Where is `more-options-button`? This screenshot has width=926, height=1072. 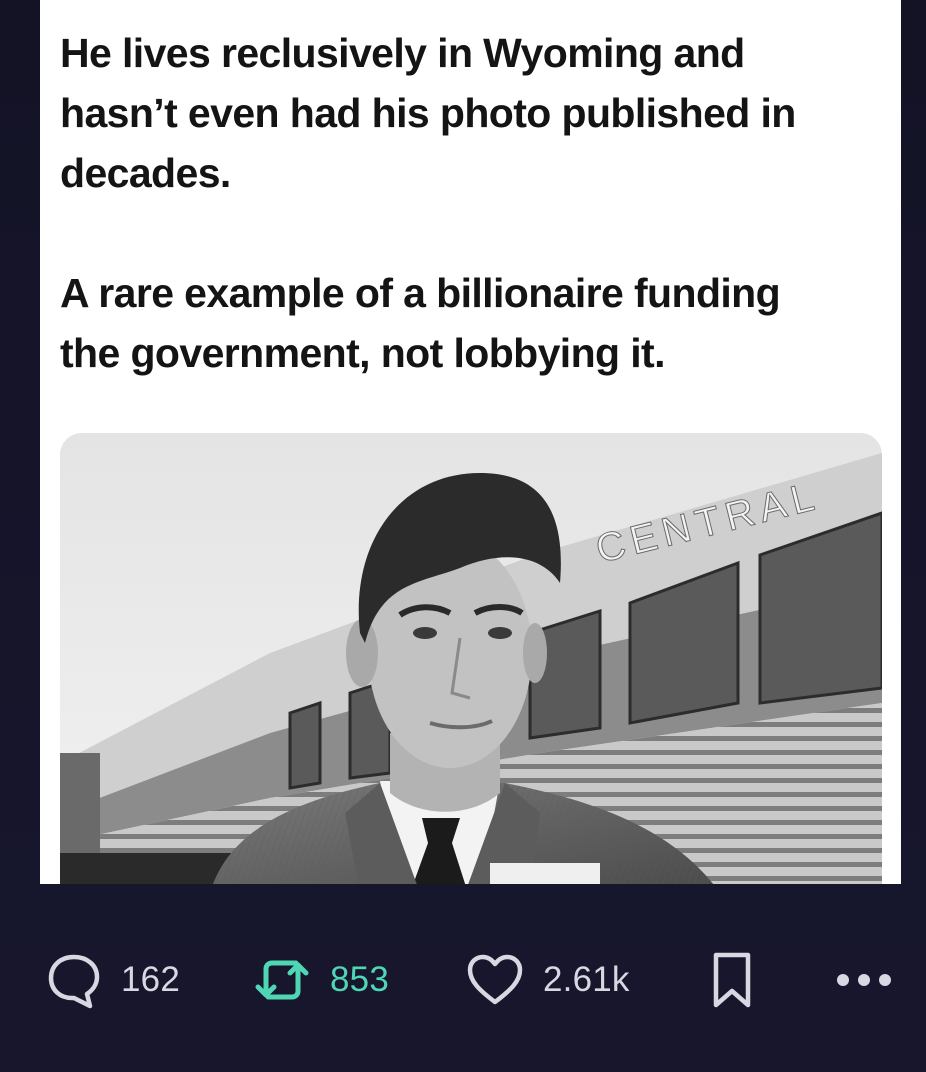 more-options-button is located at coordinates (865, 980).